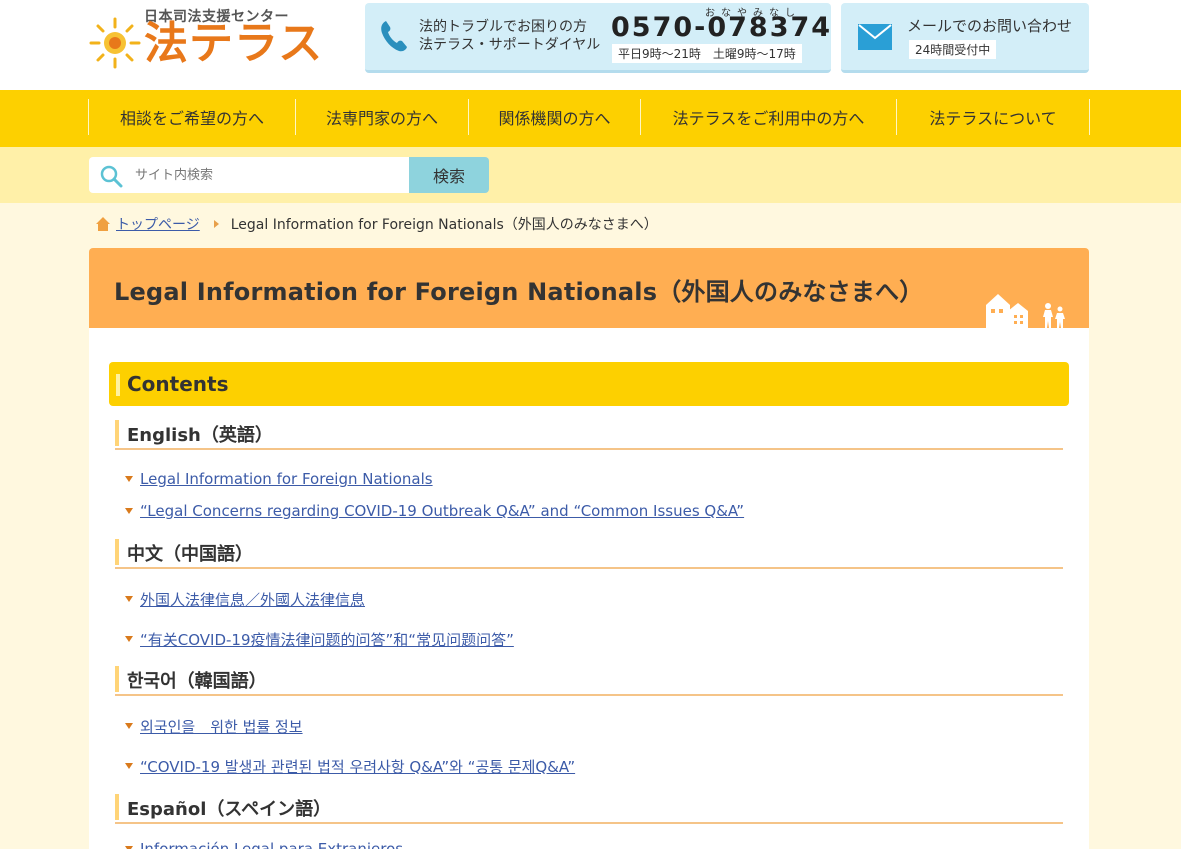  I want to click on sun-icon, so click(115, 43).